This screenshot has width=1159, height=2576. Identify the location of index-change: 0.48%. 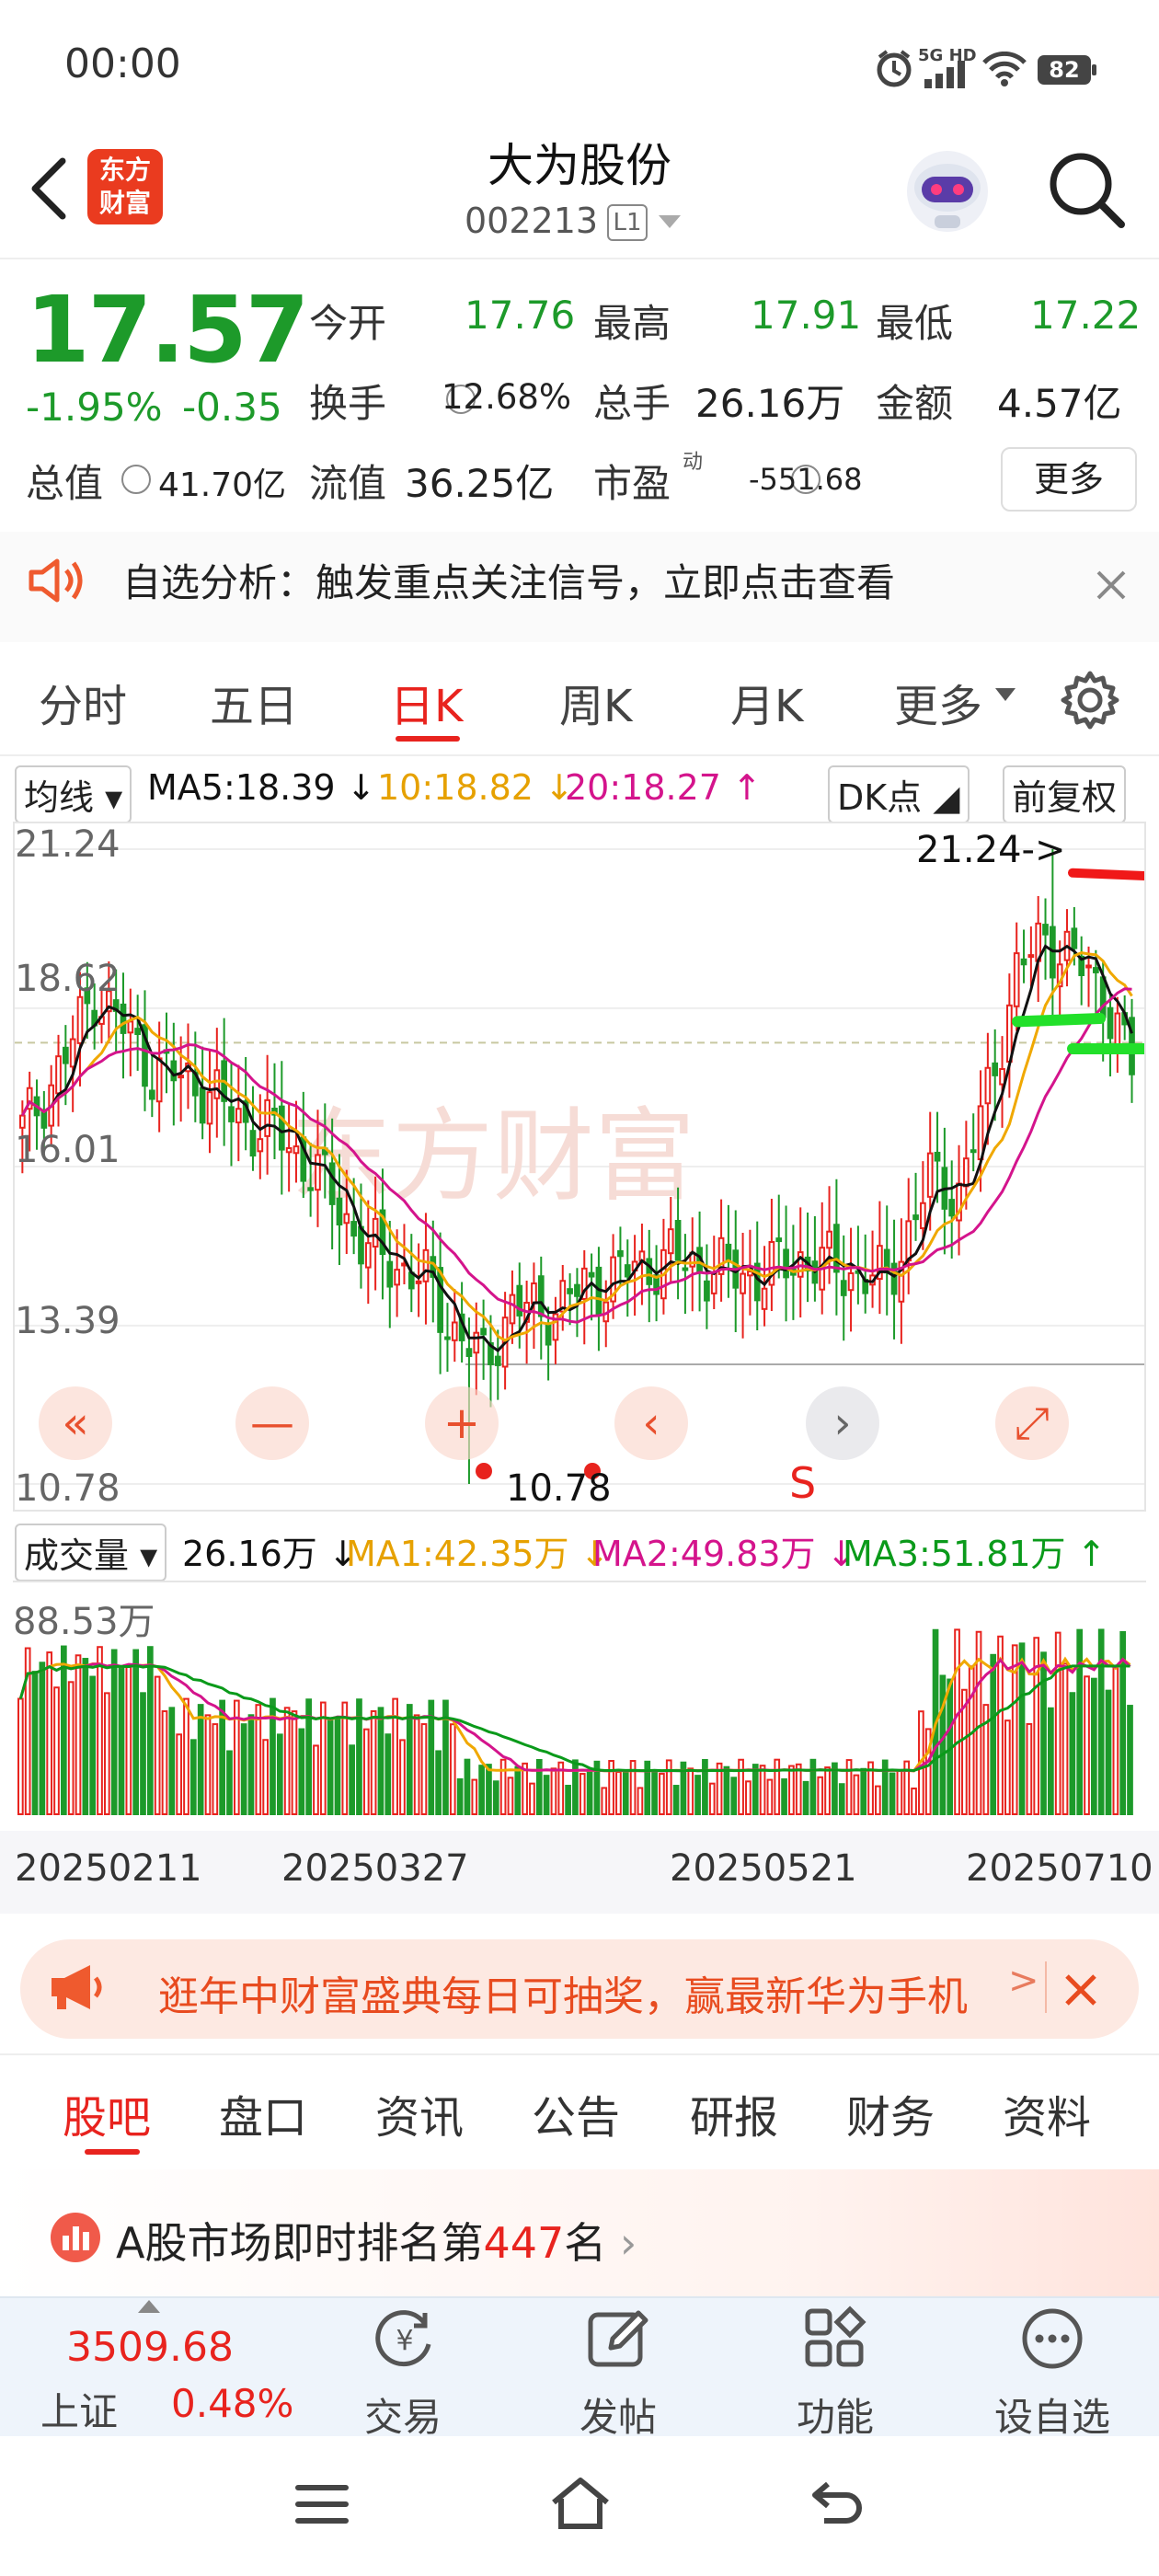
(232, 2403).